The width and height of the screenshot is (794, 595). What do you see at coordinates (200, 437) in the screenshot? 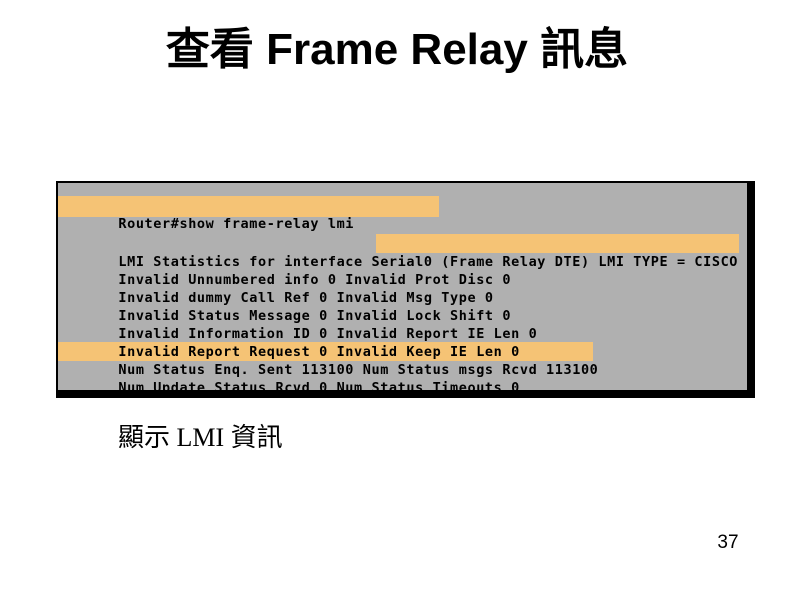
I see `slide-caption: 顯示 LMI 資訊` at bounding box center [200, 437].